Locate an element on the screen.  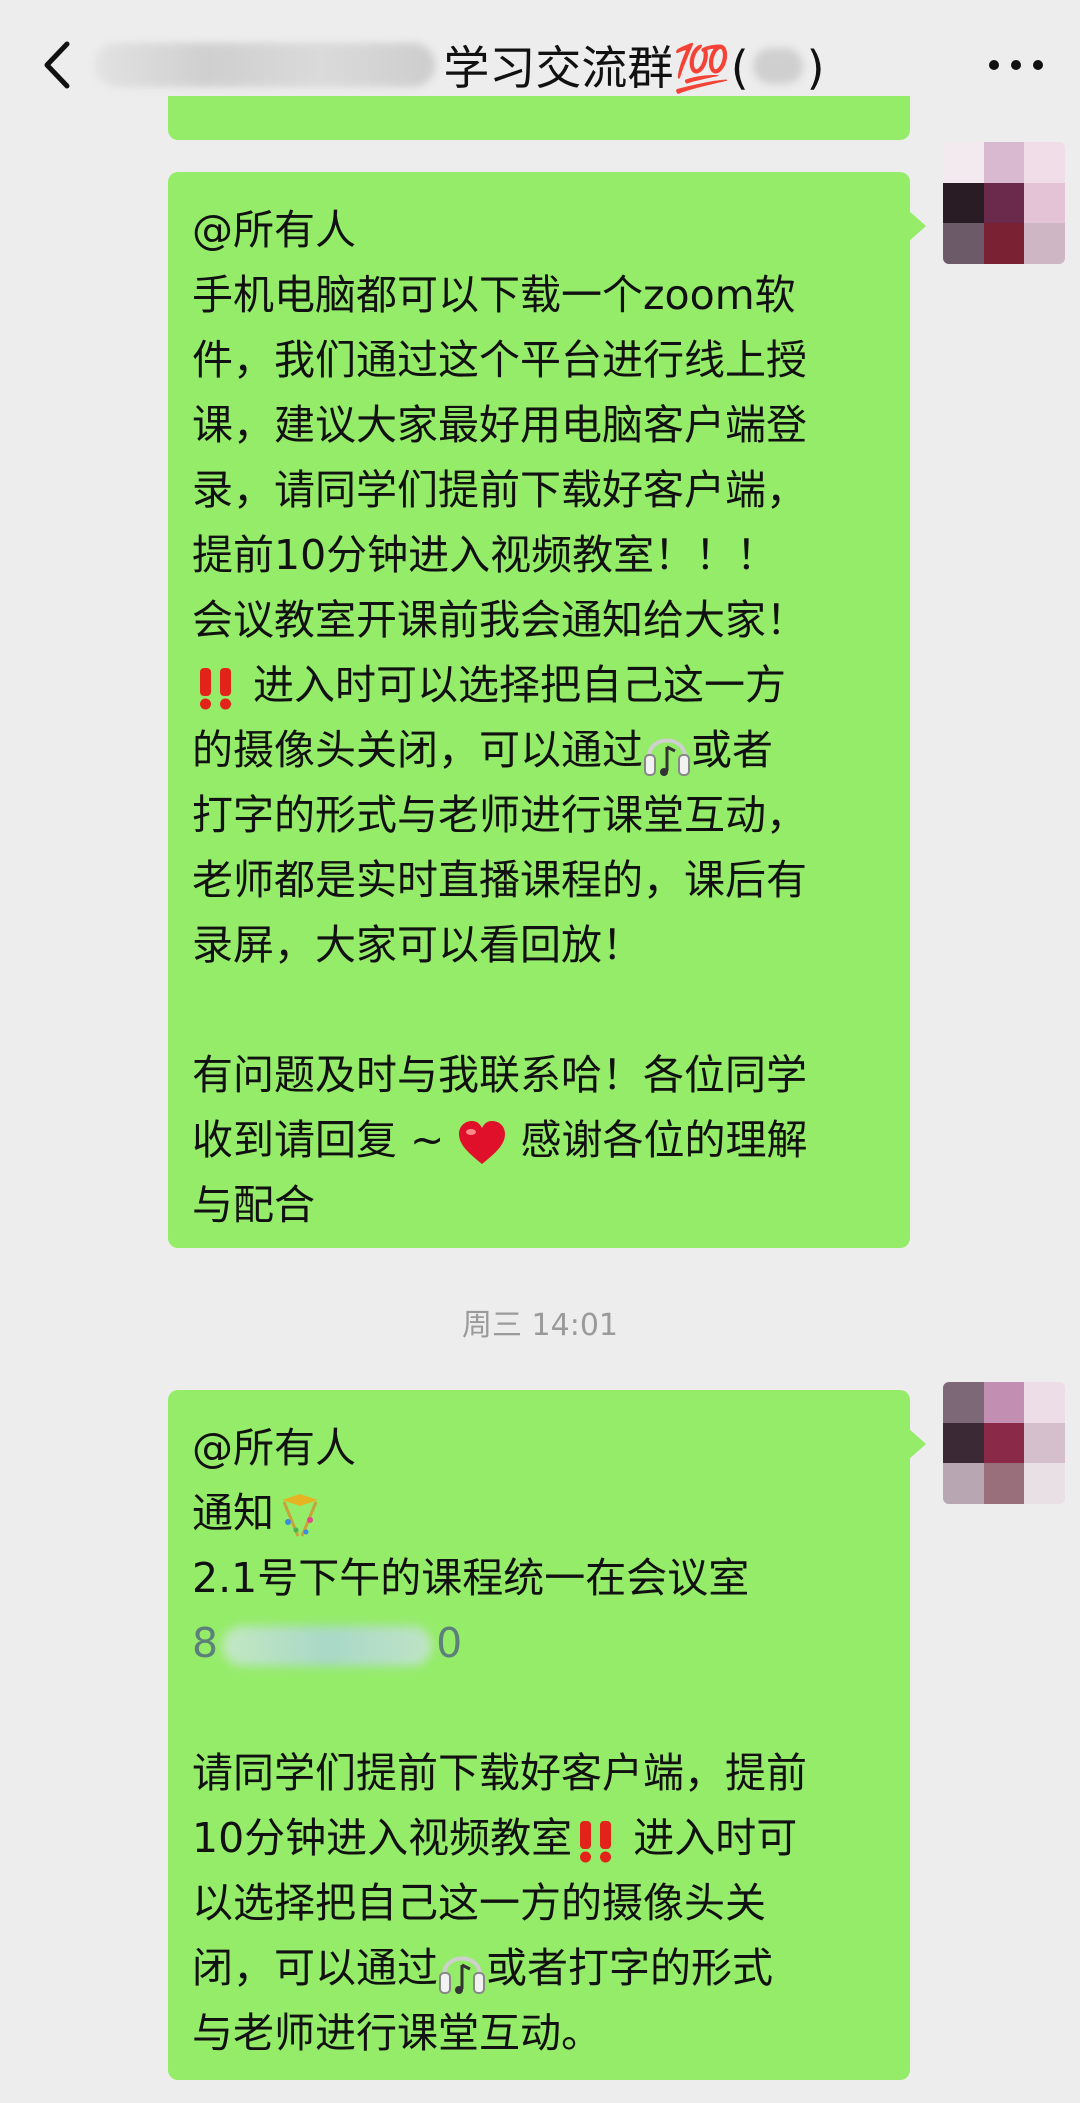
party-popper-icon is located at coordinates (300, 1515).